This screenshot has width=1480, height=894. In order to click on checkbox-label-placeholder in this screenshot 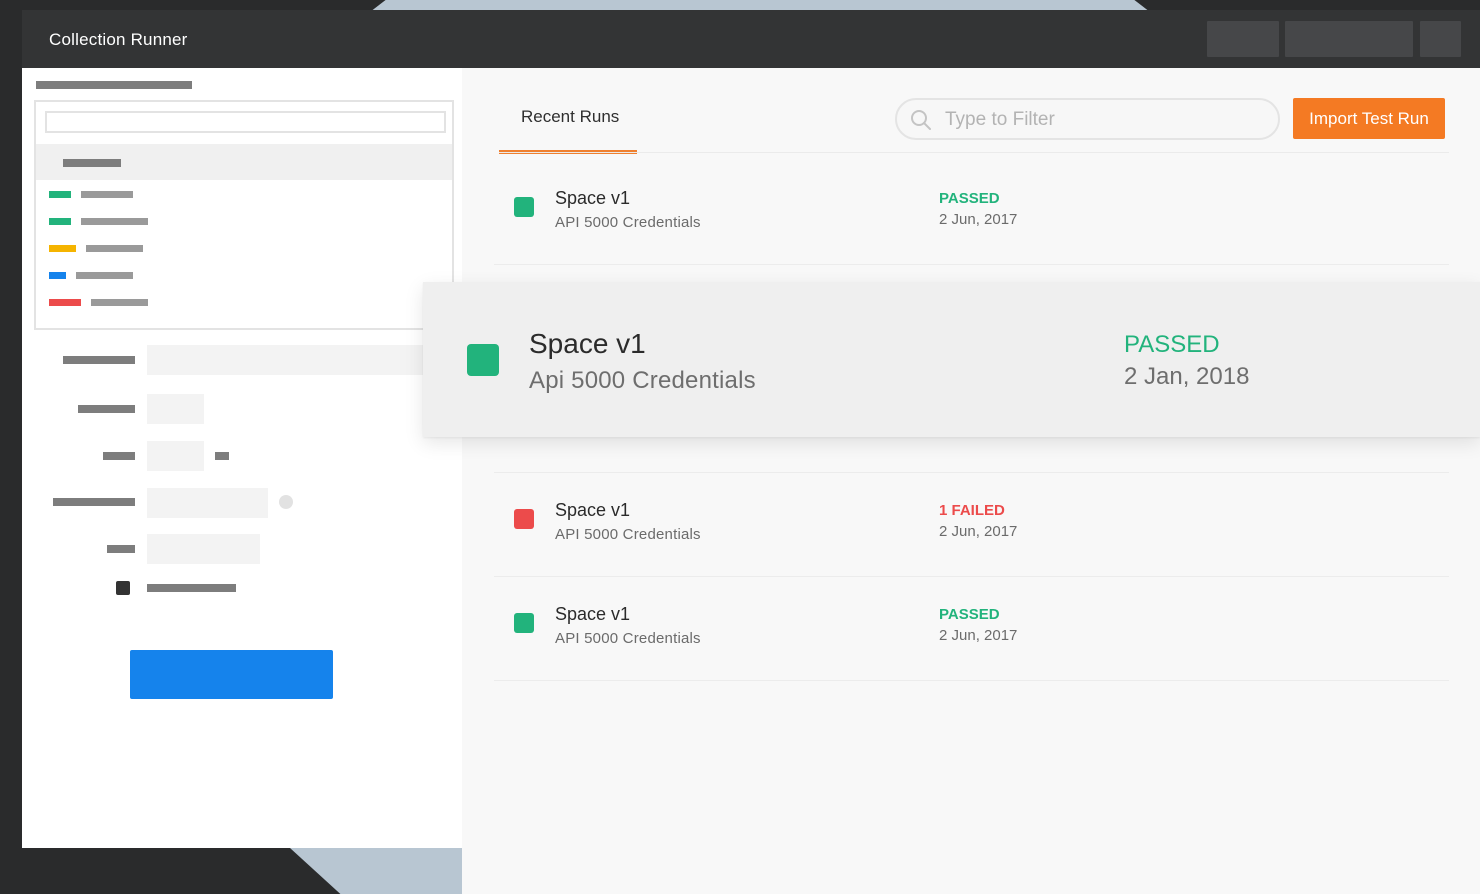, I will do `click(191, 588)`.